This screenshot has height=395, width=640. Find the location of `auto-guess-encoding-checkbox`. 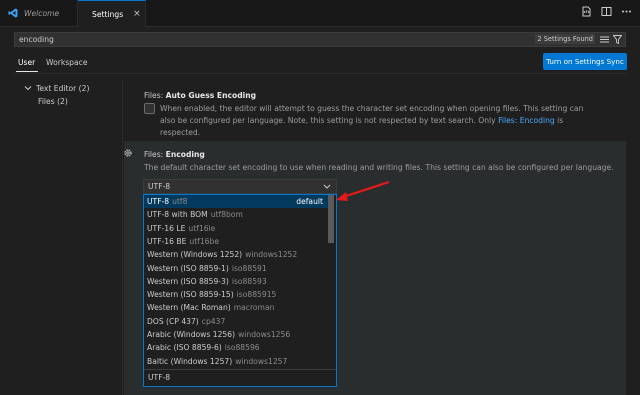

auto-guess-encoding-checkbox is located at coordinates (149, 108).